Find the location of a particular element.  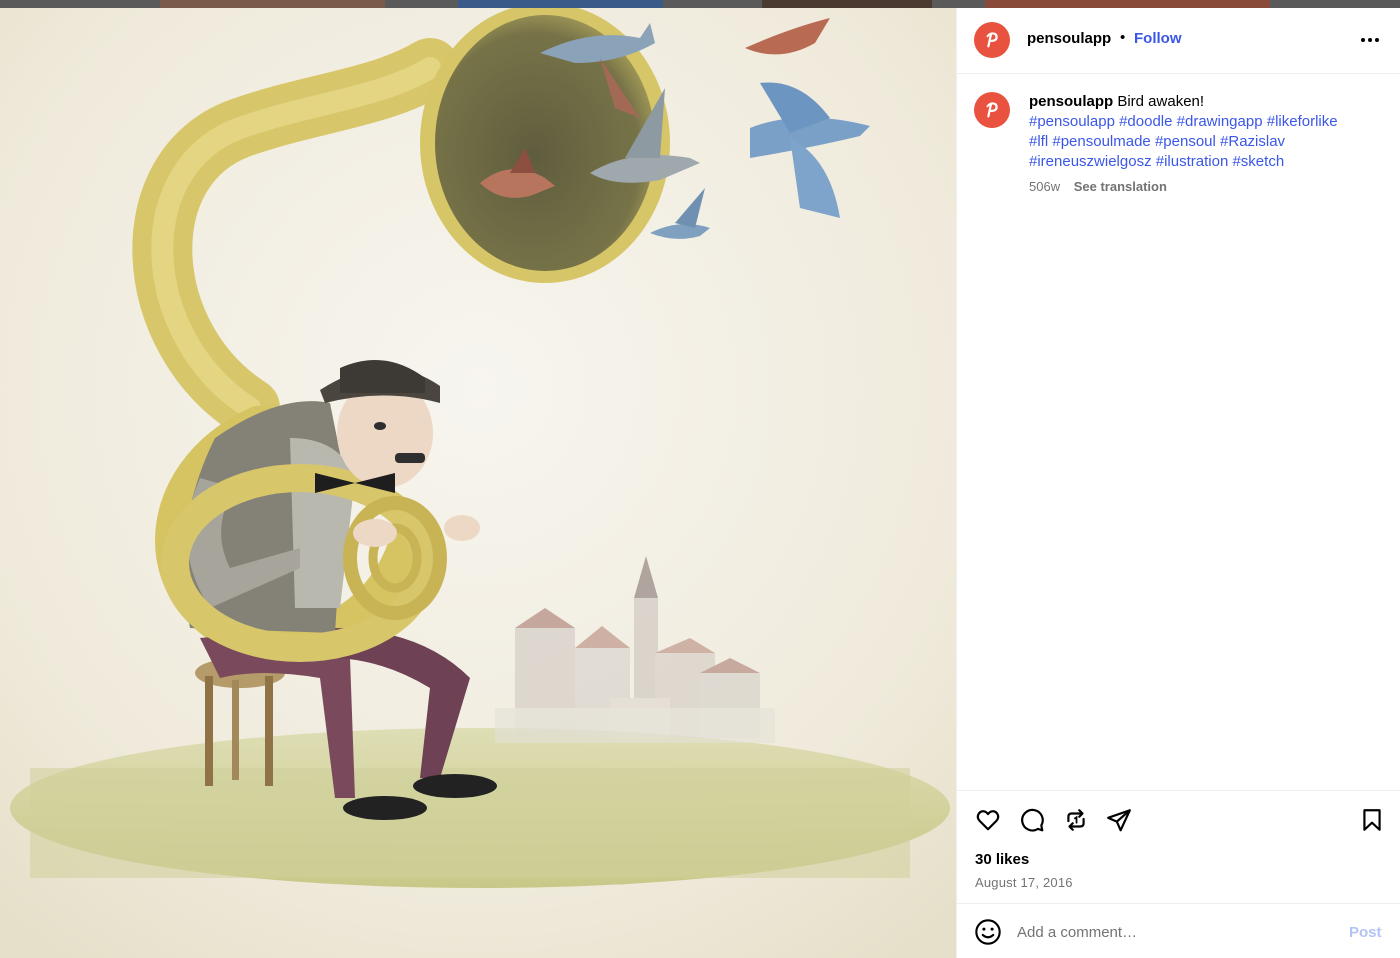

caption-body: Bird awaken! is located at coordinates (1161, 101).